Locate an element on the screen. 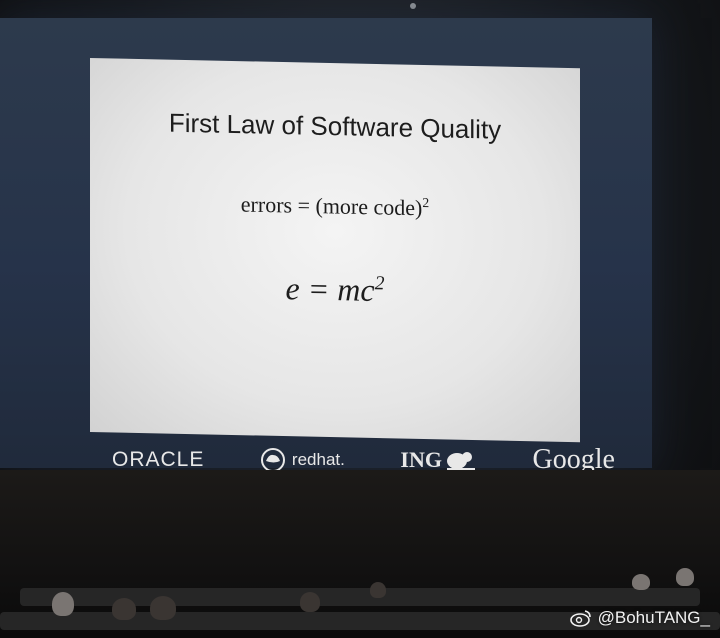 The image size is (720, 638). oracle-logo-text: ORACLE is located at coordinates (158, 459).